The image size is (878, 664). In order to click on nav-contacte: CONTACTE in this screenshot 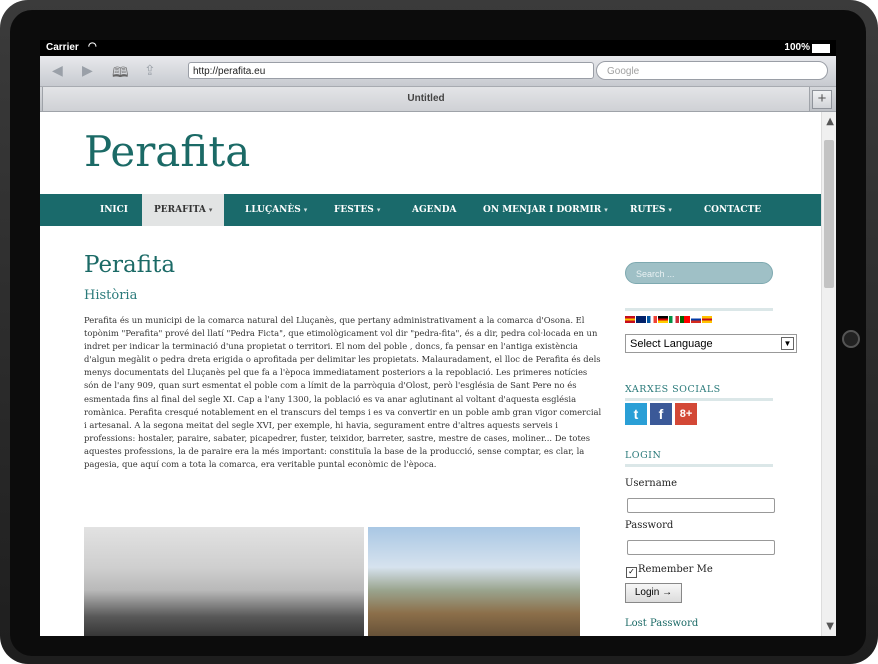, I will do `click(732, 210)`.